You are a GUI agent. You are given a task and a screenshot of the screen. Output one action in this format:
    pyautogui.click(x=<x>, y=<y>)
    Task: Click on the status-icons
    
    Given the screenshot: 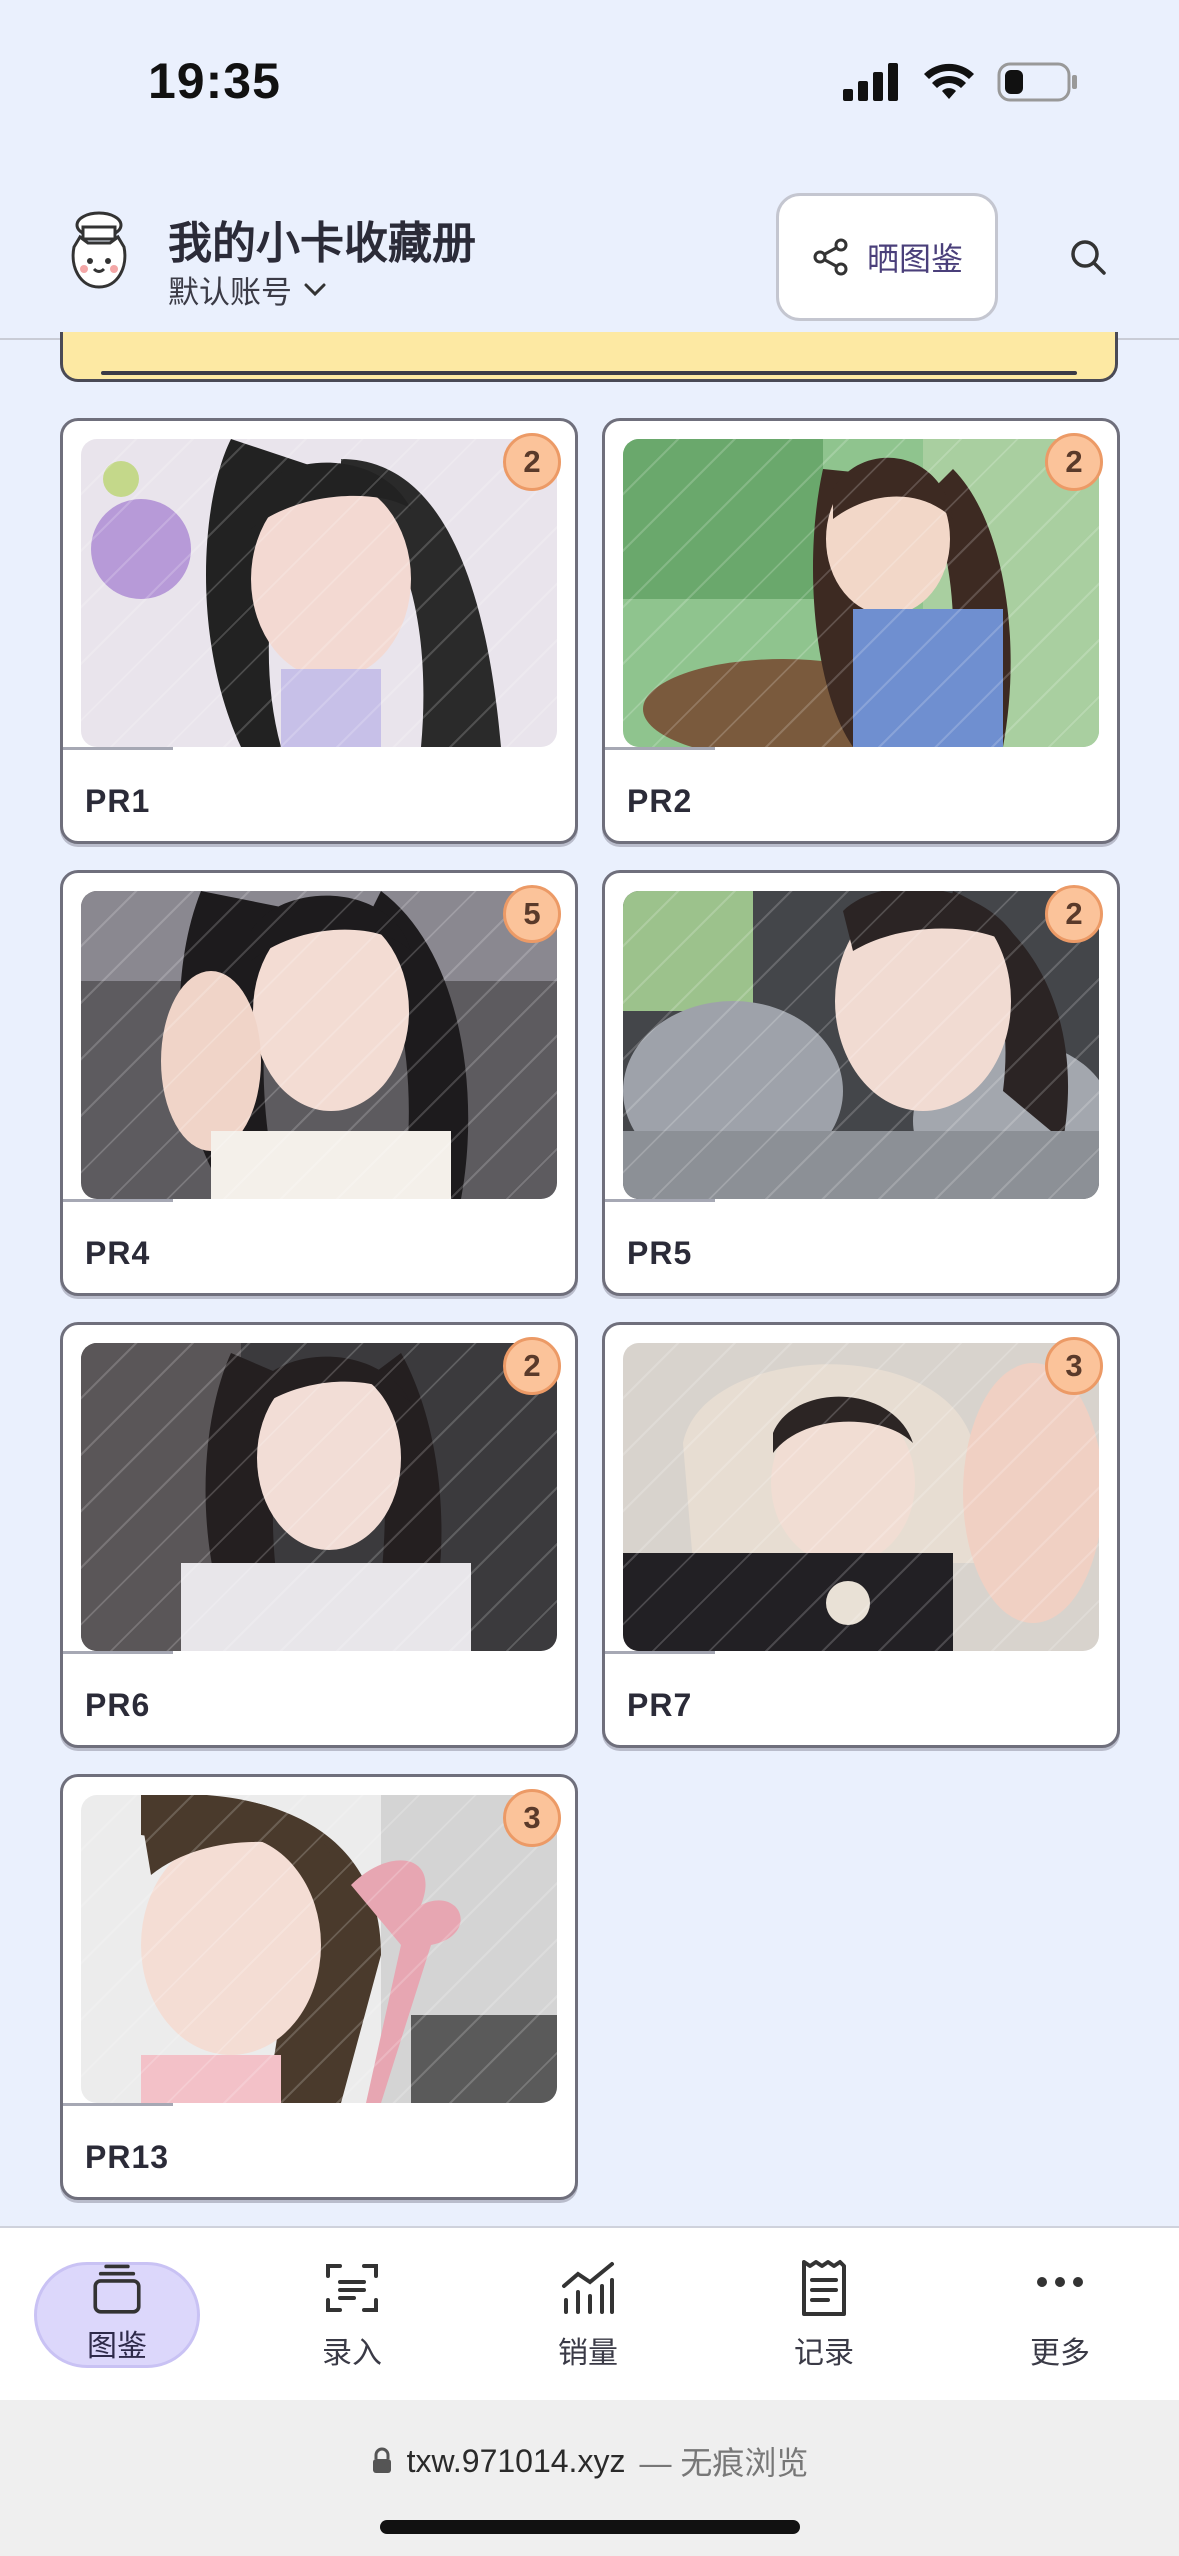 What is the action you would take?
    pyautogui.click(x=961, y=82)
    